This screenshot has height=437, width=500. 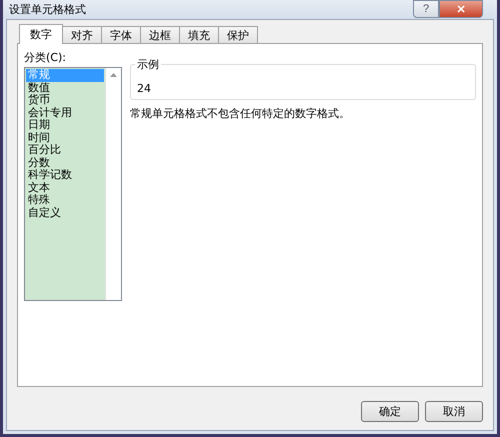 I want to click on window-title: 设置单元格格式, so click(x=47, y=9).